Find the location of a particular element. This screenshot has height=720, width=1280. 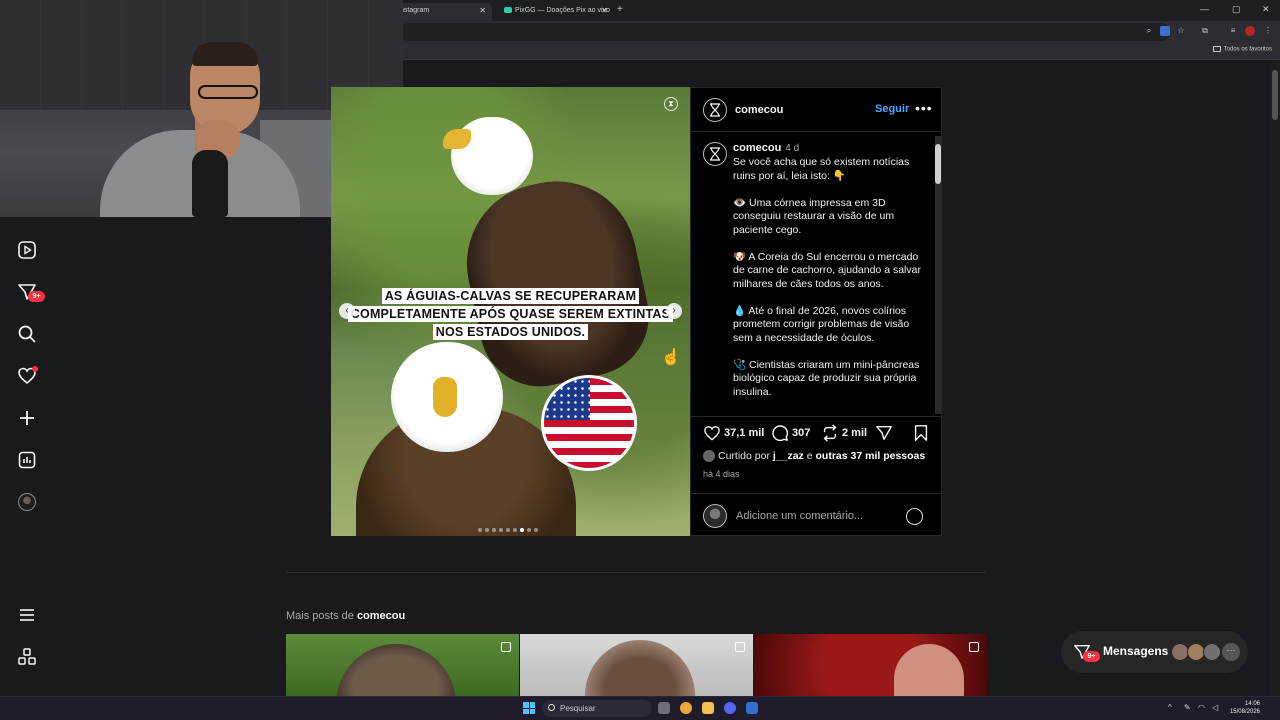

hand-cursor-icon: ☝ is located at coordinates (671, 357).